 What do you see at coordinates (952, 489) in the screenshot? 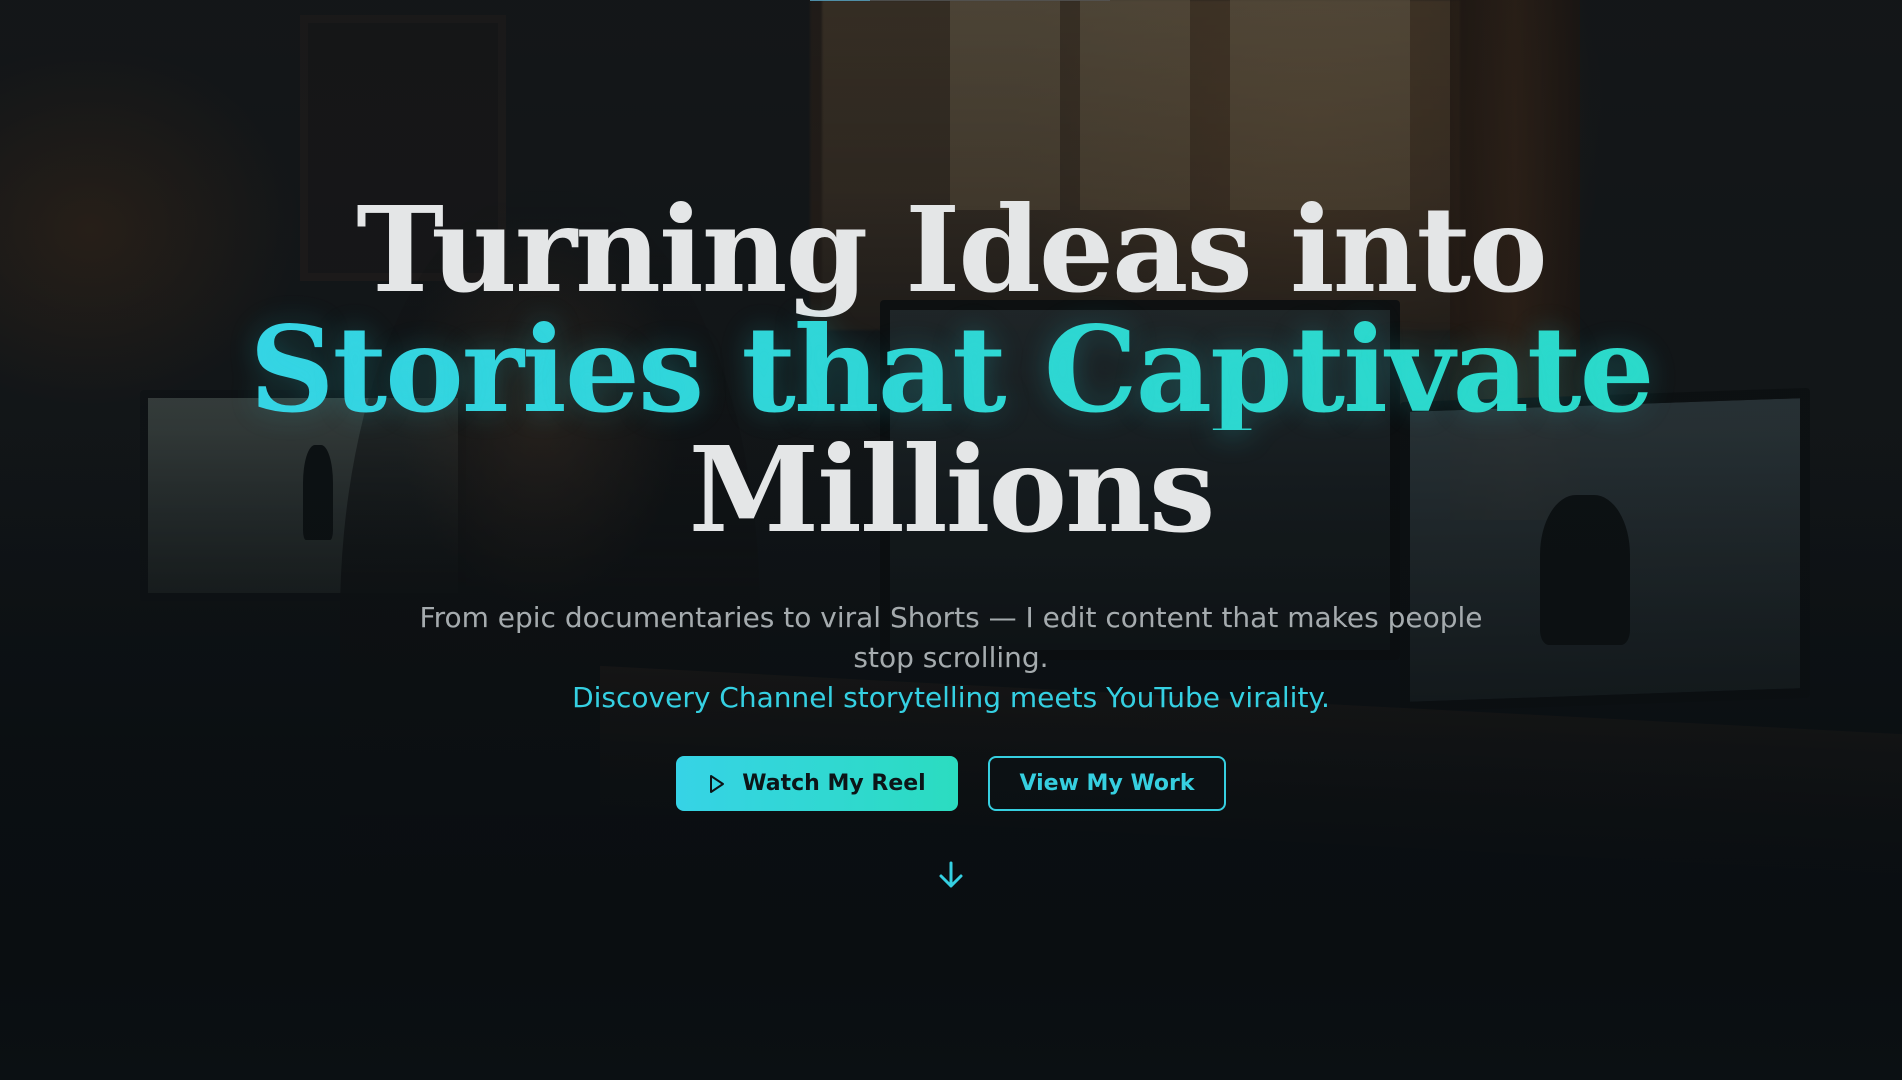
I see `headline-line-3: Millions` at bounding box center [952, 489].